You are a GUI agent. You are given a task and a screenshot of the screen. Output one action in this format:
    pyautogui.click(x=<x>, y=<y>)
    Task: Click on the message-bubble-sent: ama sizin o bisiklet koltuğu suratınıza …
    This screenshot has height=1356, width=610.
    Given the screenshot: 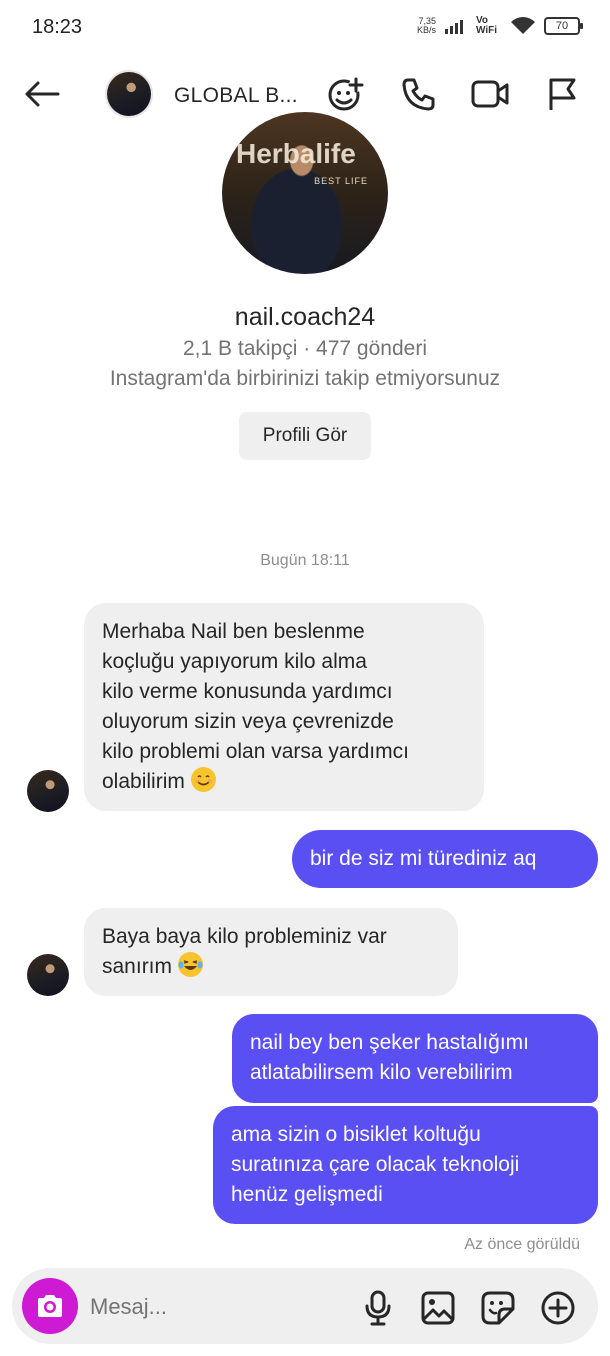 What is the action you would take?
    pyautogui.click(x=405, y=1165)
    